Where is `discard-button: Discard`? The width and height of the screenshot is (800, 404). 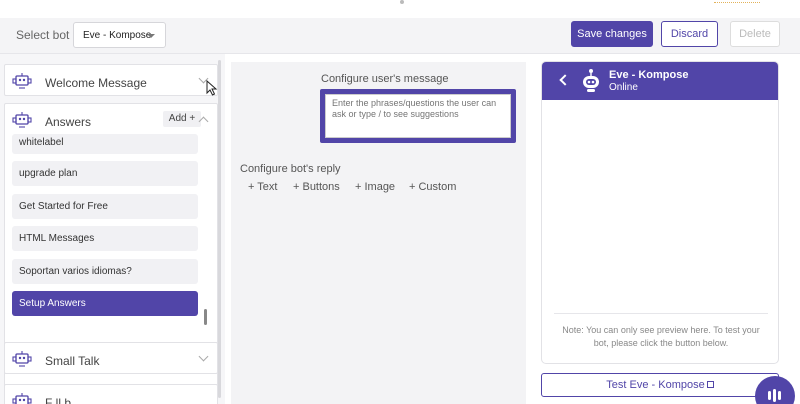 discard-button: Discard is located at coordinates (689, 34).